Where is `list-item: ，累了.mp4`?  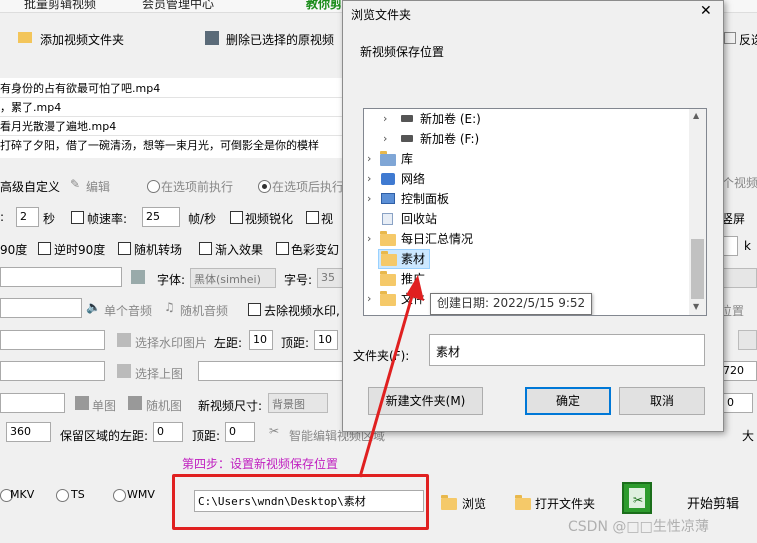
list-item: ，累了.mp4 is located at coordinates (30, 107).